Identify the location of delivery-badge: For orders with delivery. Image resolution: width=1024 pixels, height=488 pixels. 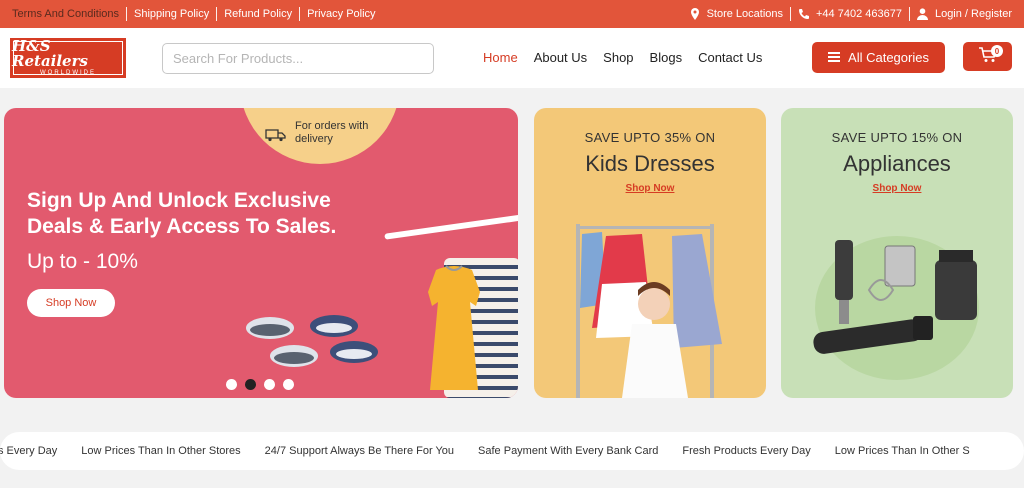
(320, 136).